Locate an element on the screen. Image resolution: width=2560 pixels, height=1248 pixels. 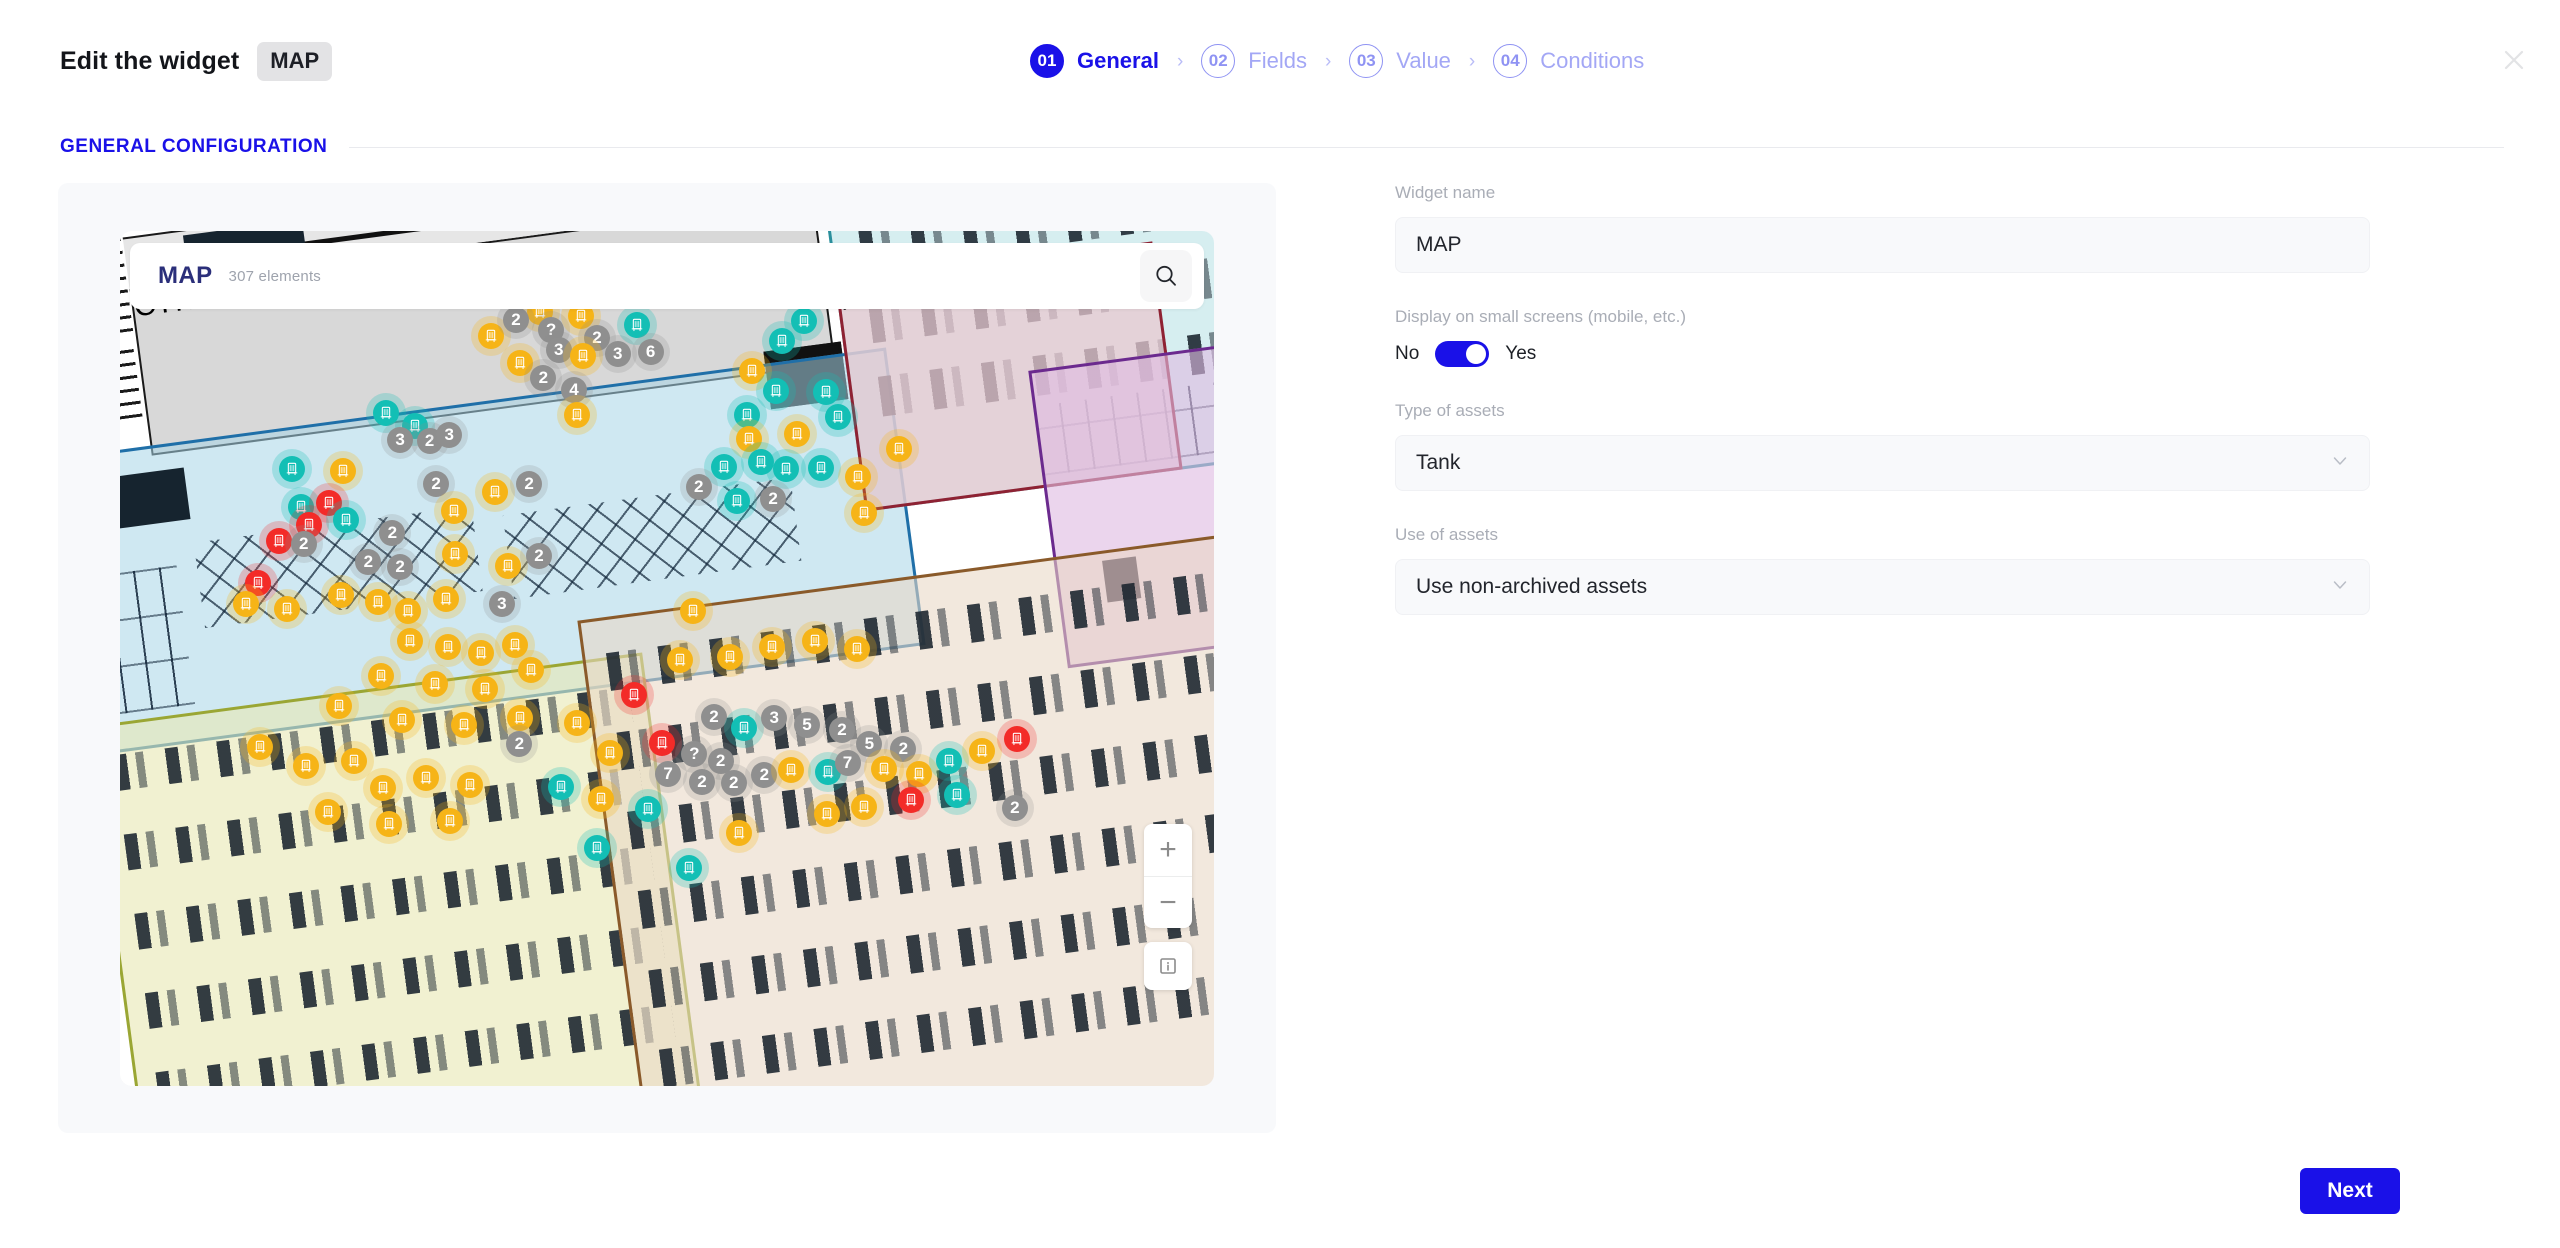
type-of-assets-select: Tank is located at coordinates (1882, 463).